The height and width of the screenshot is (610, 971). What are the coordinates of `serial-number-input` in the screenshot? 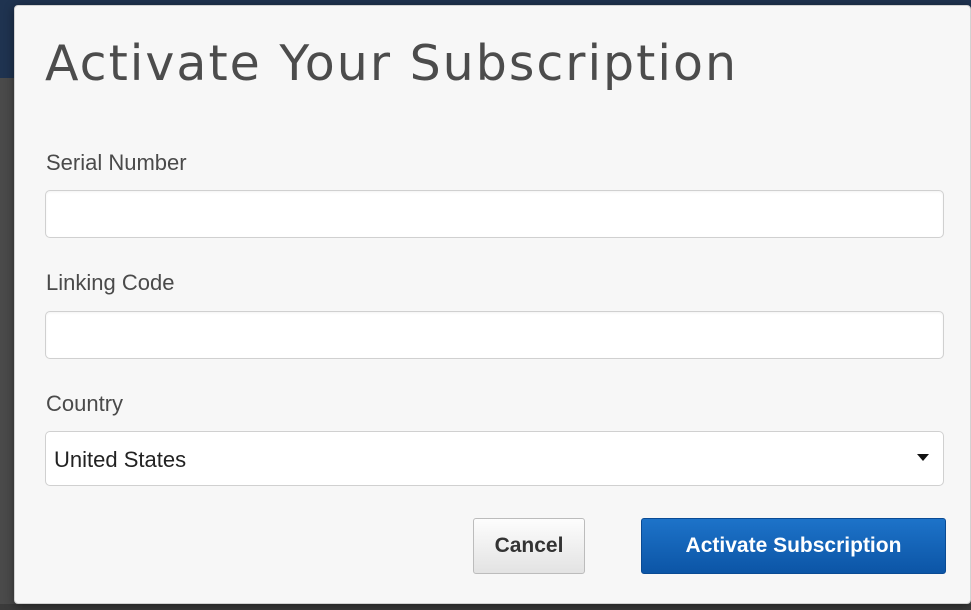 It's located at (494, 214).